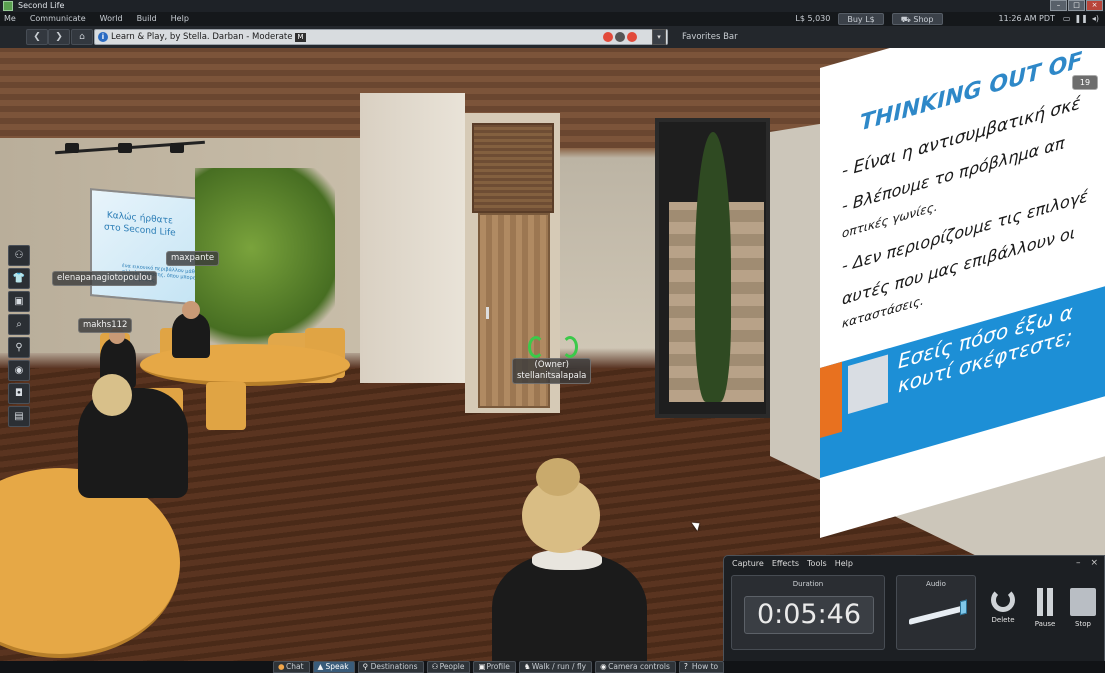 The image size is (1105, 673). Describe the element at coordinates (448, 667) in the screenshot. I see `people-button: ⚇People` at that location.